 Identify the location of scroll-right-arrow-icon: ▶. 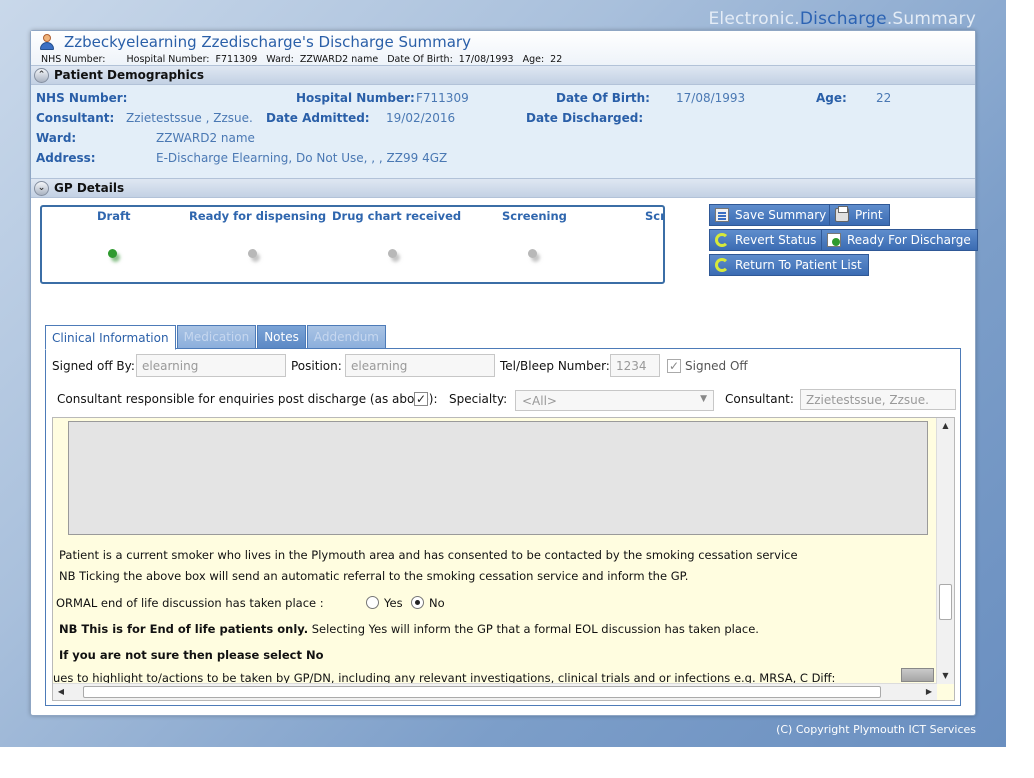
(929, 692).